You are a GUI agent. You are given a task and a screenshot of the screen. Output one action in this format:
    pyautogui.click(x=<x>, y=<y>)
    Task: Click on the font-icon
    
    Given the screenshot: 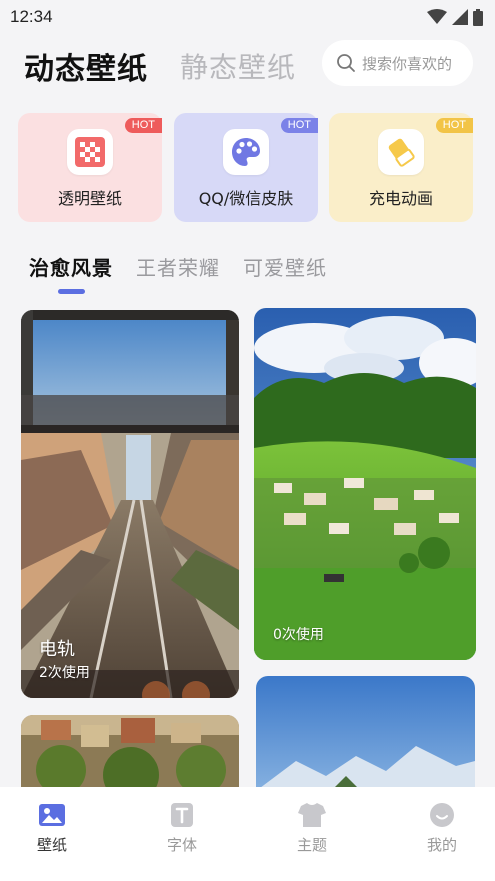 What is the action you would take?
    pyautogui.click(x=182, y=815)
    